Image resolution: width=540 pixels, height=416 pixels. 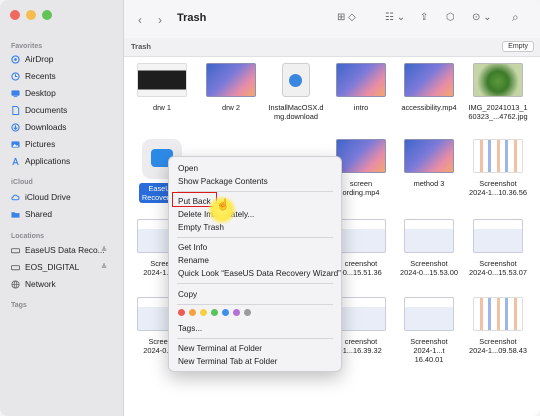 I want to click on empty-trash-button: Empty, so click(x=518, y=46).